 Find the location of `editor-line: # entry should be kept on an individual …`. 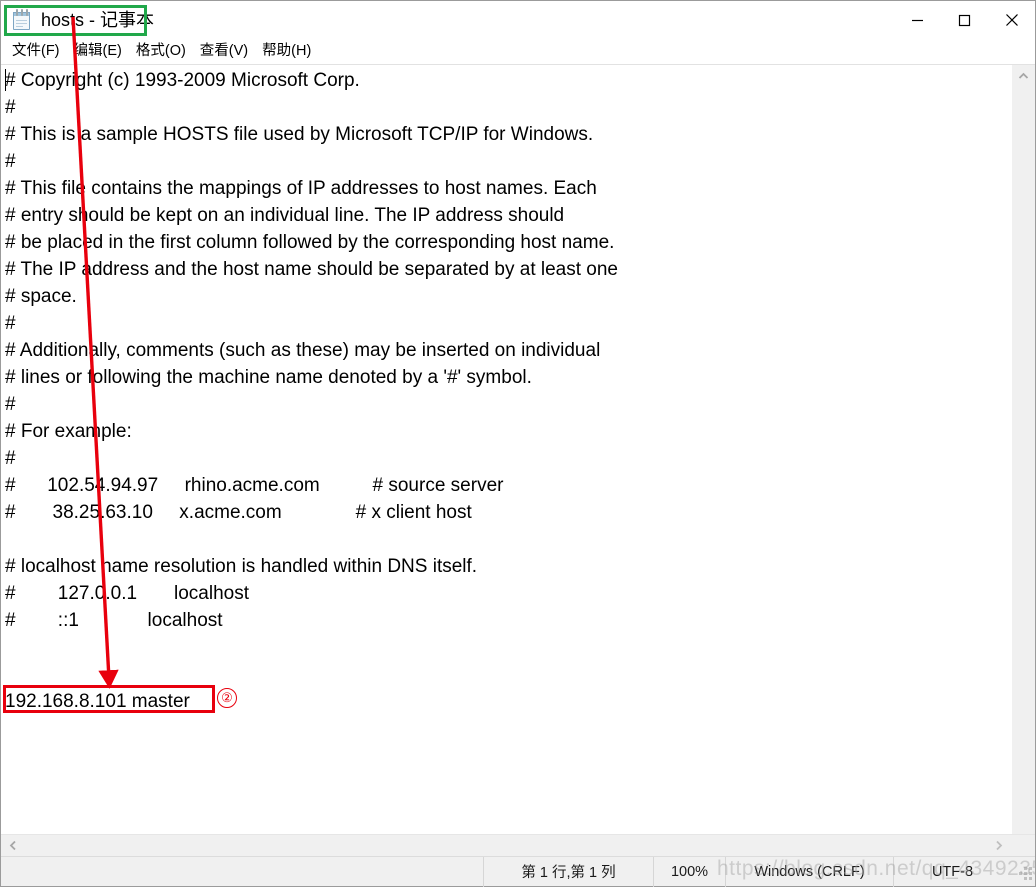

editor-line: # entry should be kept on an individual … is located at coordinates (285, 215).